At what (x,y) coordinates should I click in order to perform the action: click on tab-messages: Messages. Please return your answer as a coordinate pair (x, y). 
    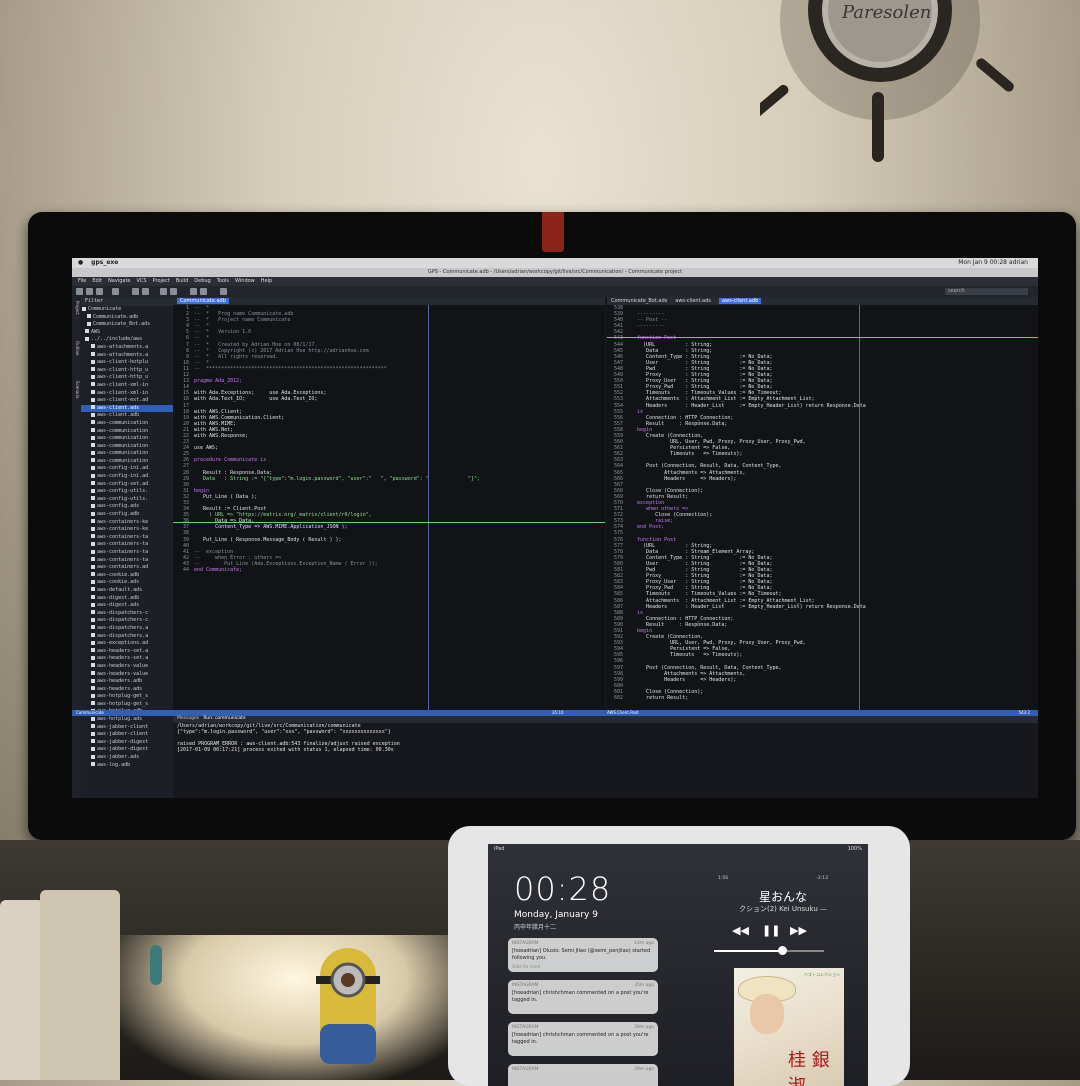
    Looking at the image, I should click on (188, 718).